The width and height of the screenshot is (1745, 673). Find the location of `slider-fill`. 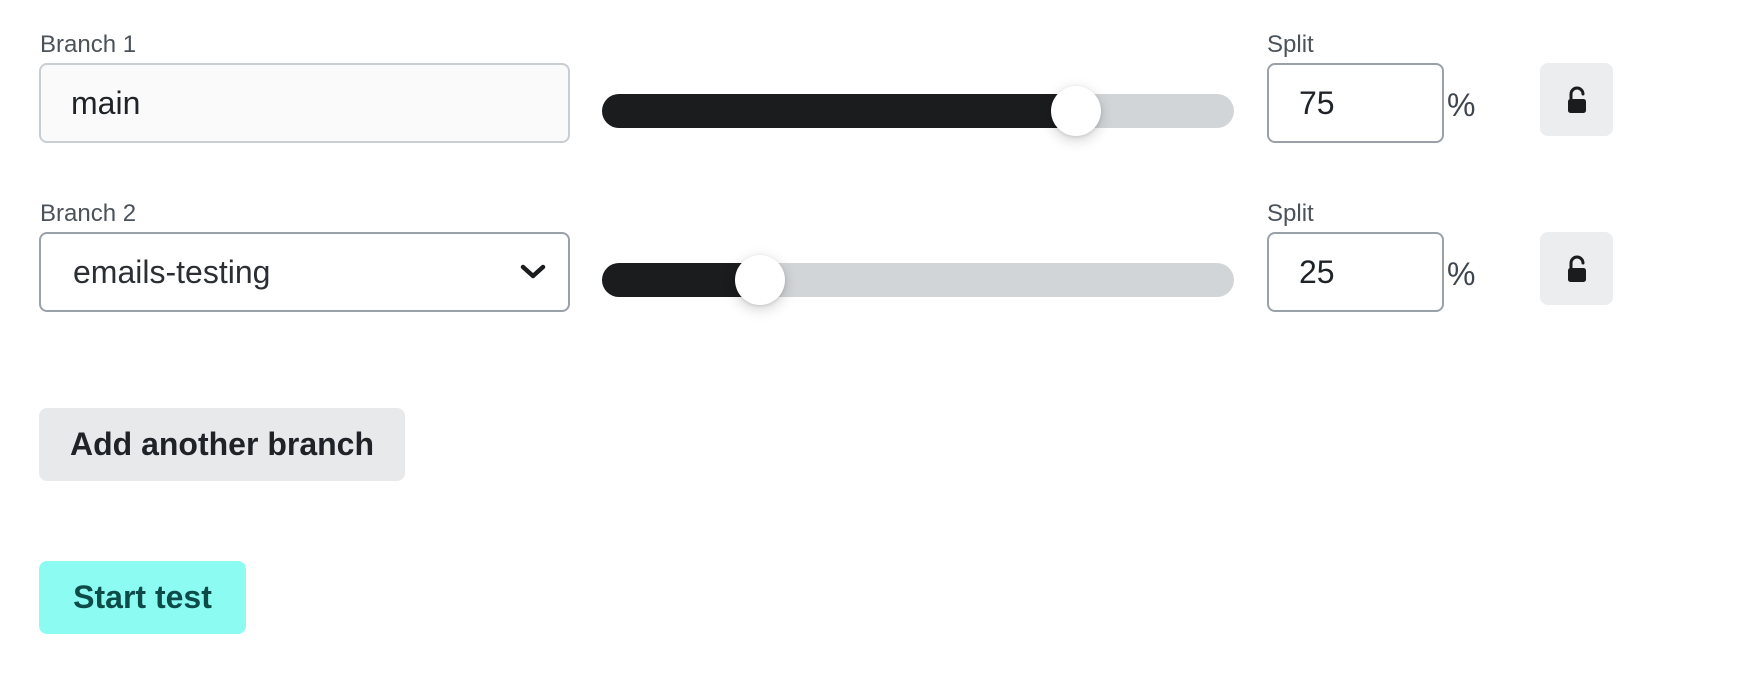

slider-fill is located at coordinates (839, 111).